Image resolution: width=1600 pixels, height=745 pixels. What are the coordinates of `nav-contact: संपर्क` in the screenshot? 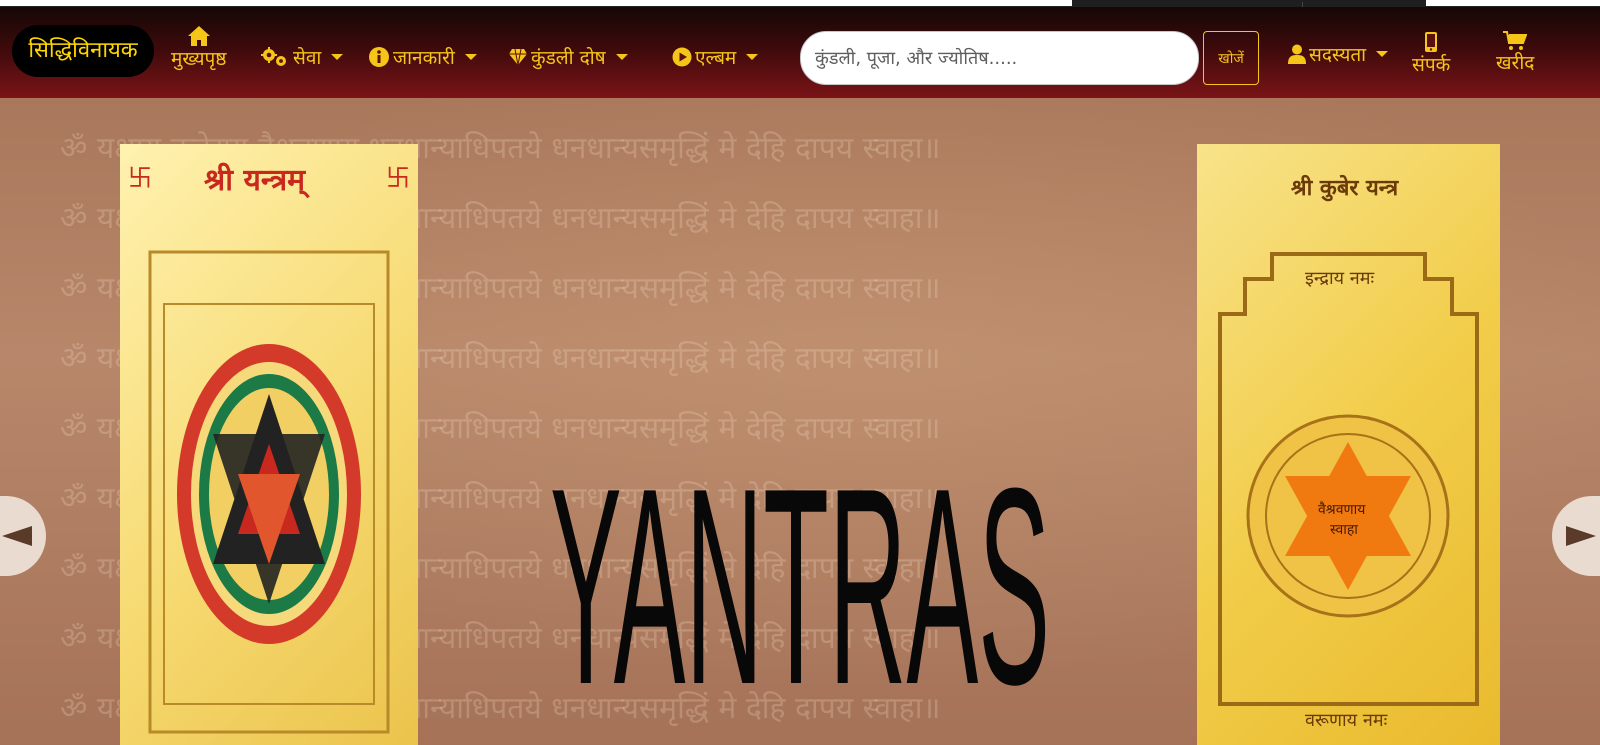 It's located at (1431, 54).